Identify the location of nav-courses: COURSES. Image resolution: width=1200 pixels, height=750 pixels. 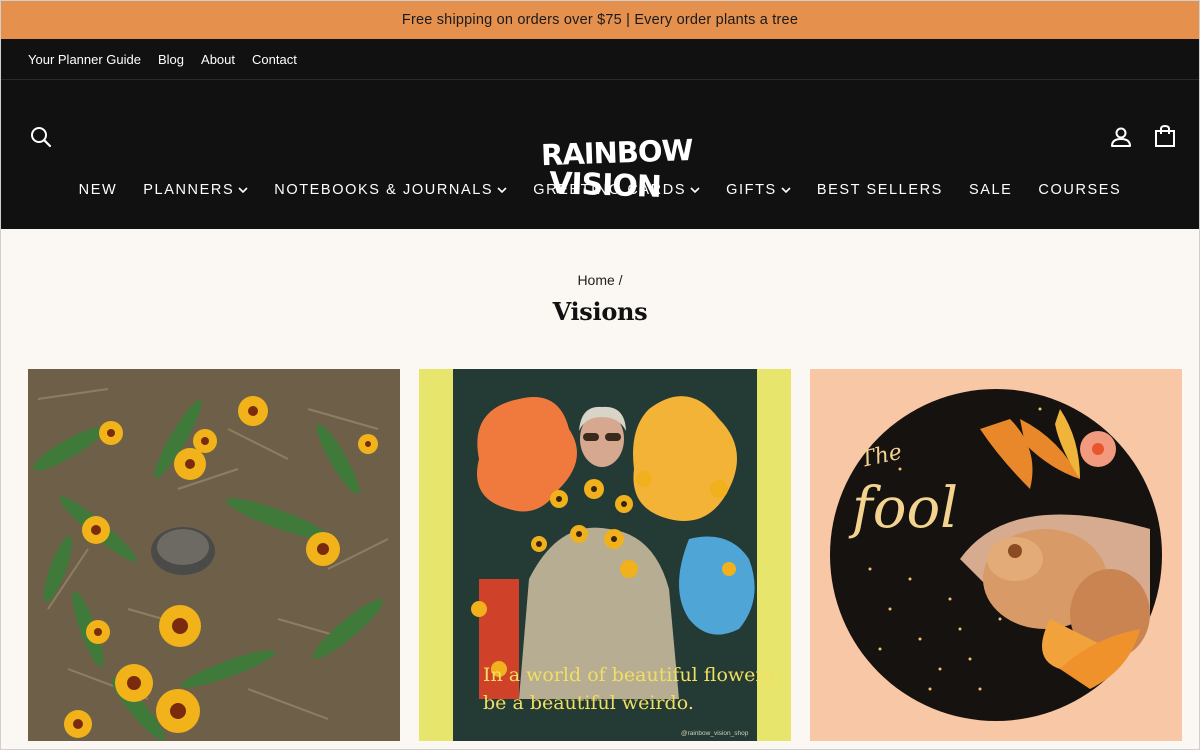
(1079, 190).